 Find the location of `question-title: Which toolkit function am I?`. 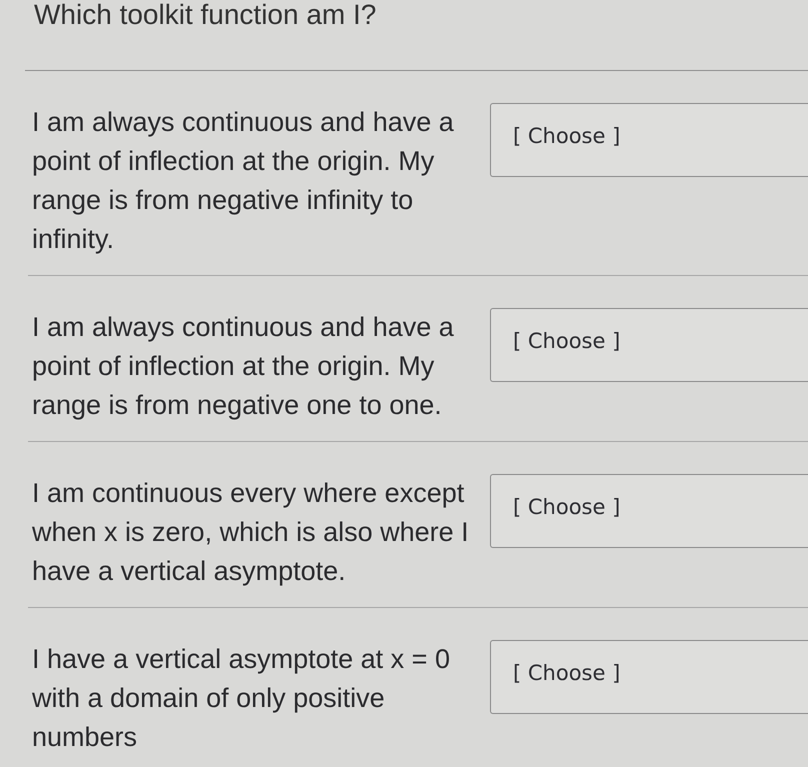

question-title: Which toolkit function am I? is located at coordinates (205, 15).